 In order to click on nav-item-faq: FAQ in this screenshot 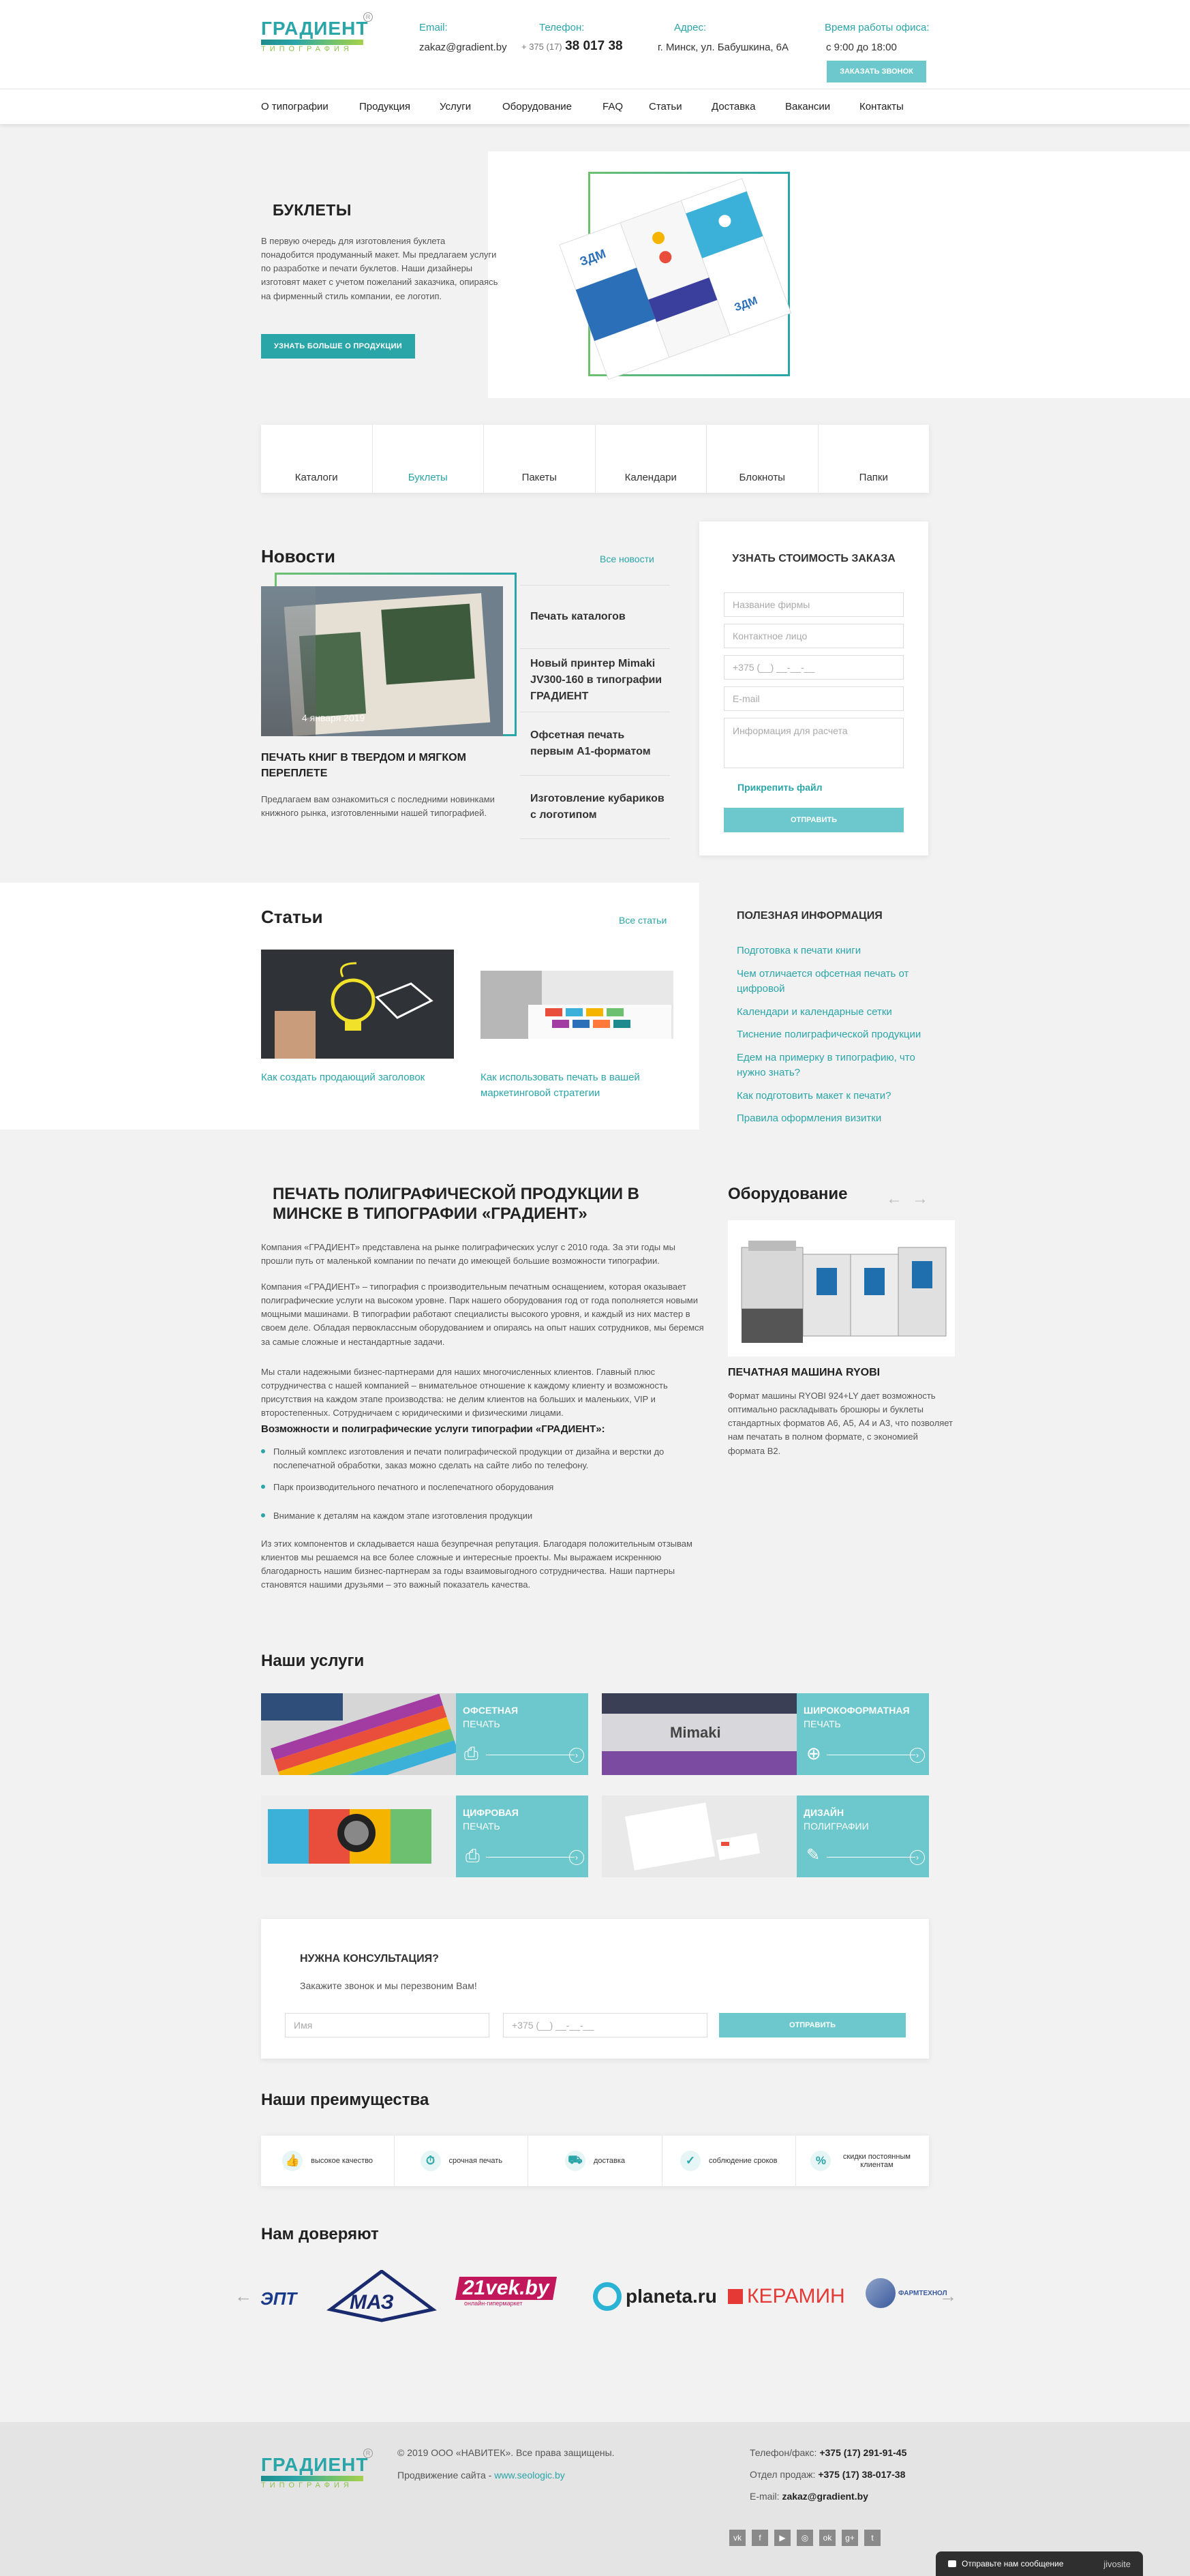, I will do `click(612, 107)`.